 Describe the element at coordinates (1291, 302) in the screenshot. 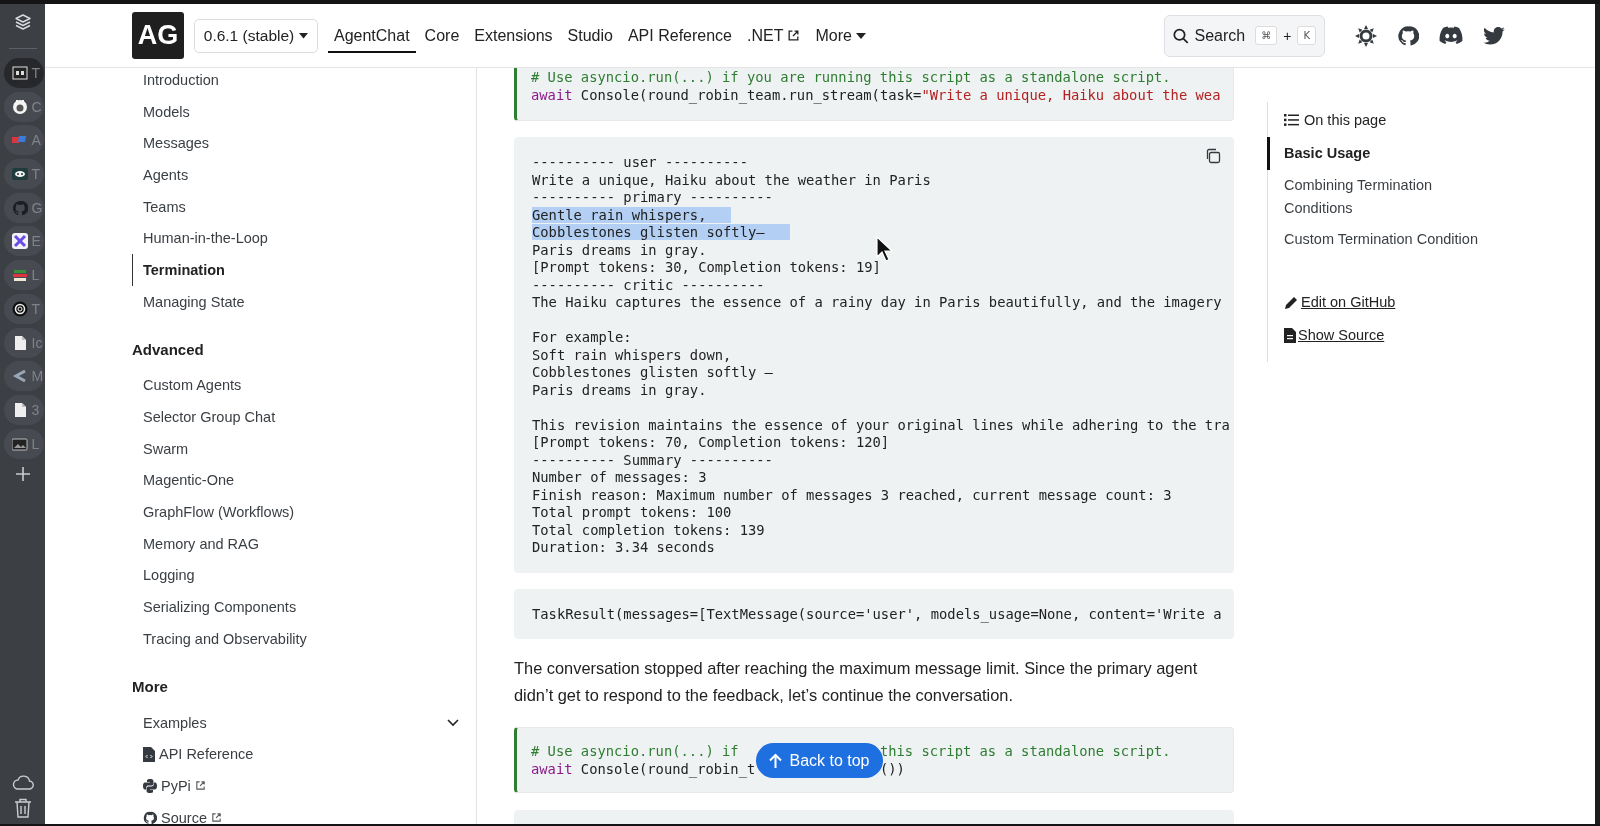

I see `pencil-icon` at that location.